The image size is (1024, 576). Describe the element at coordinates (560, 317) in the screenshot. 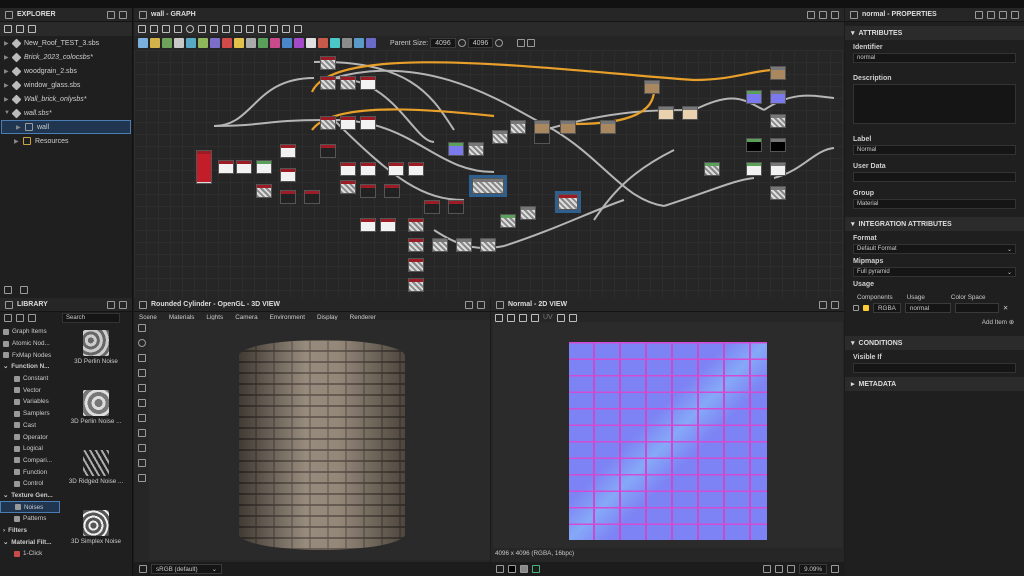

I see `info-icon` at that location.